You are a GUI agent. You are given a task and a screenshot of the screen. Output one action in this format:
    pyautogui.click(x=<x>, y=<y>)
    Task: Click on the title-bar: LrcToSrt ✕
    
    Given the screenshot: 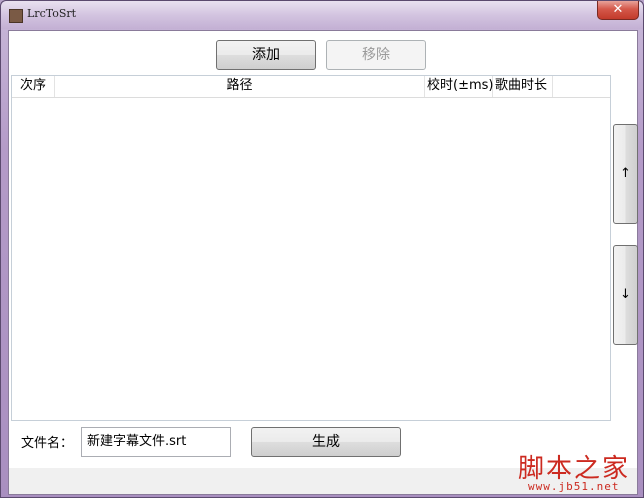 What is the action you would take?
    pyautogui.click(x=322, y=15)
    